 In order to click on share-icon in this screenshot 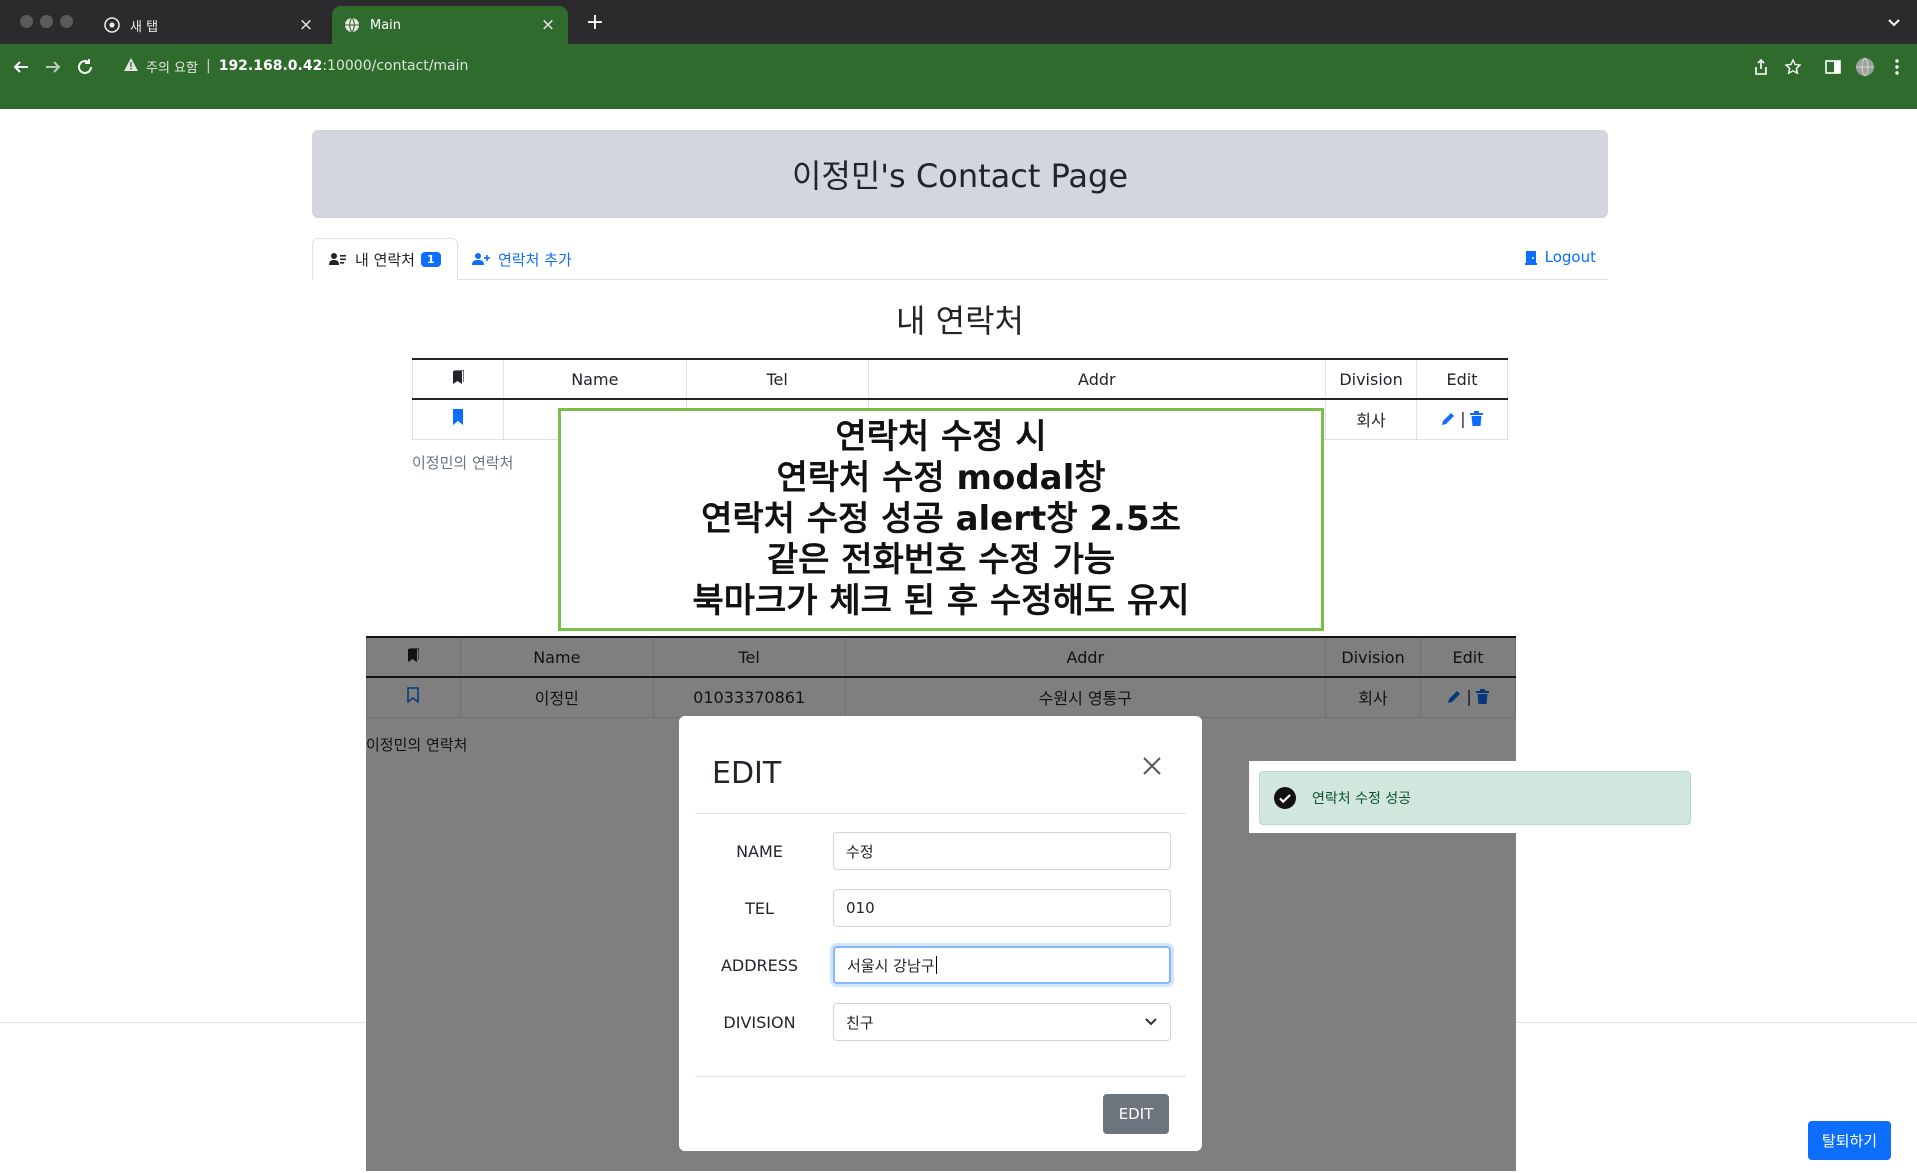, I will do `click(1761, 67)`.